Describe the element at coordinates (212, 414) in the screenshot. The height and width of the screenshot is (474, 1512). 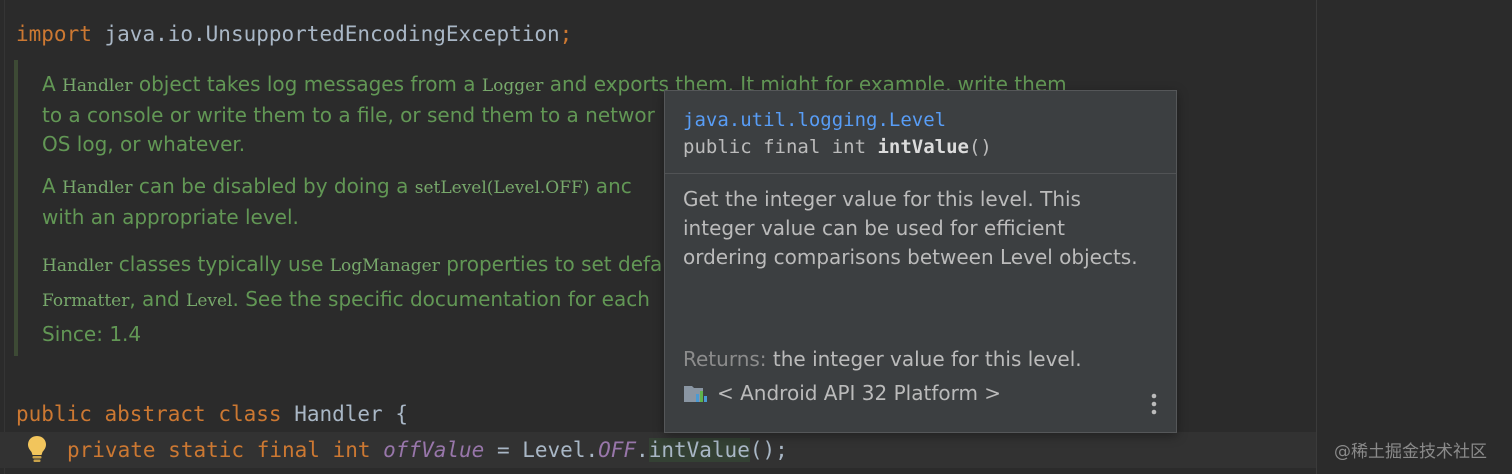
I see `class-declaration-line: public abstract class Handler {` at that location.